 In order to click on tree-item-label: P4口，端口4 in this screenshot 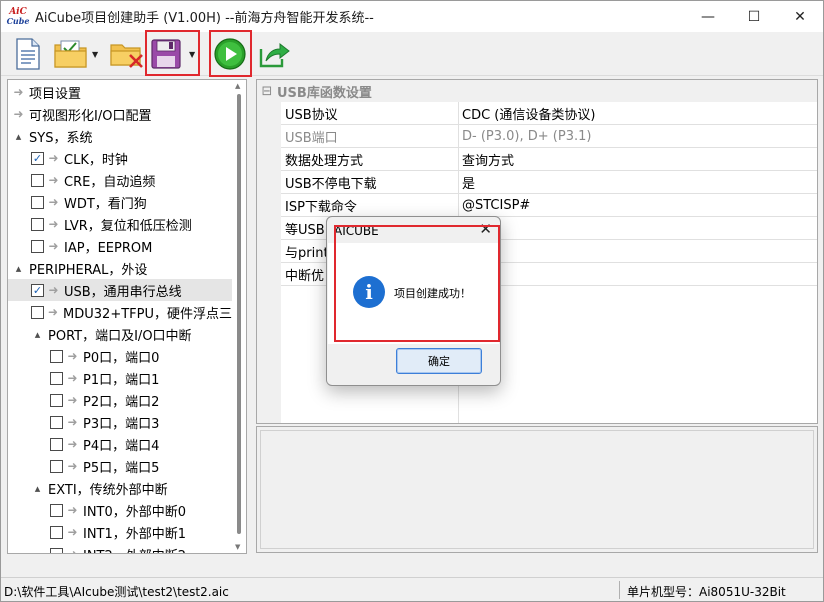, I will do `click(121, 446)`.